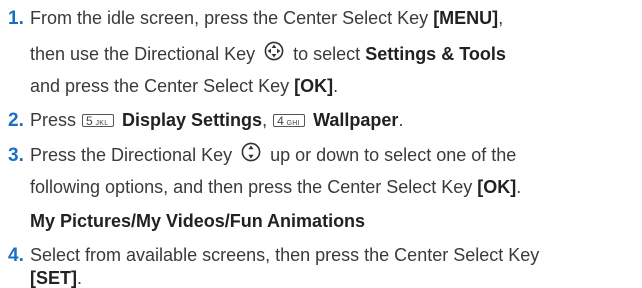 The image size is (642, 288). Describe the element at coordinates (16, 18) in the screenshot. I see `step-number: 1.` at that location.